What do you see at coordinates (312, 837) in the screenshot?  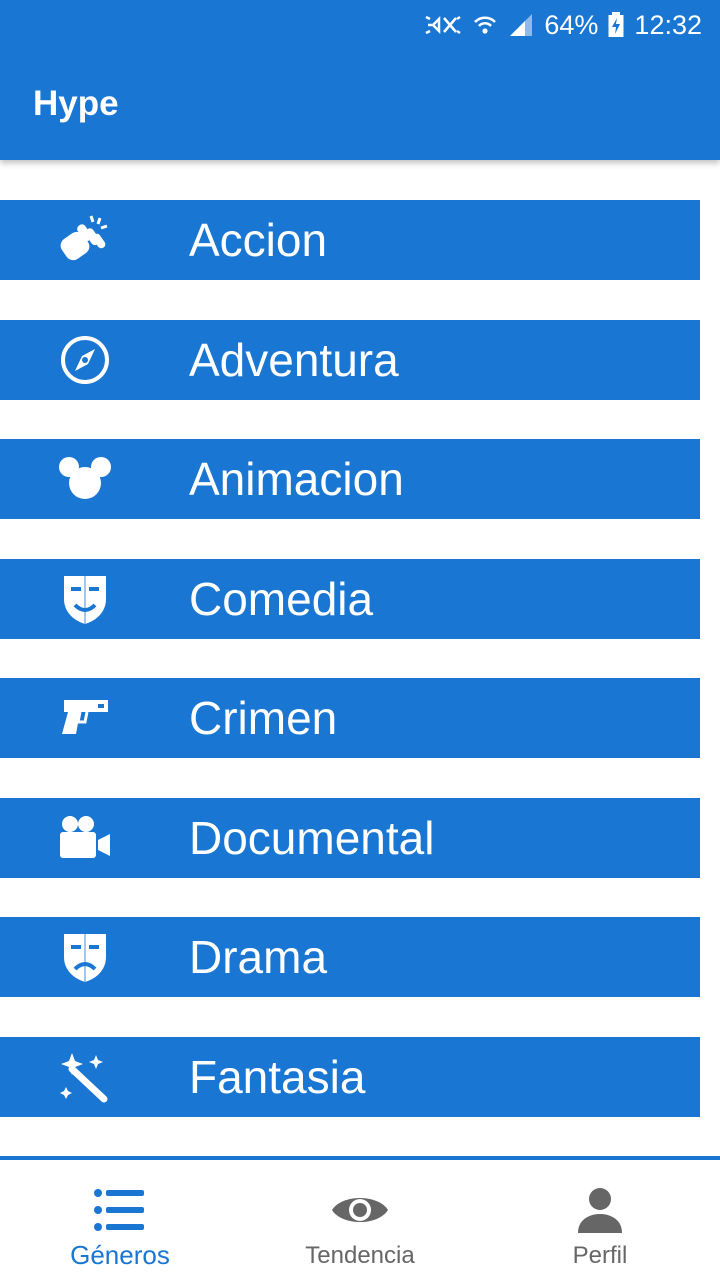 I see `genre-label: Documental` at bounding box center [312, 837].